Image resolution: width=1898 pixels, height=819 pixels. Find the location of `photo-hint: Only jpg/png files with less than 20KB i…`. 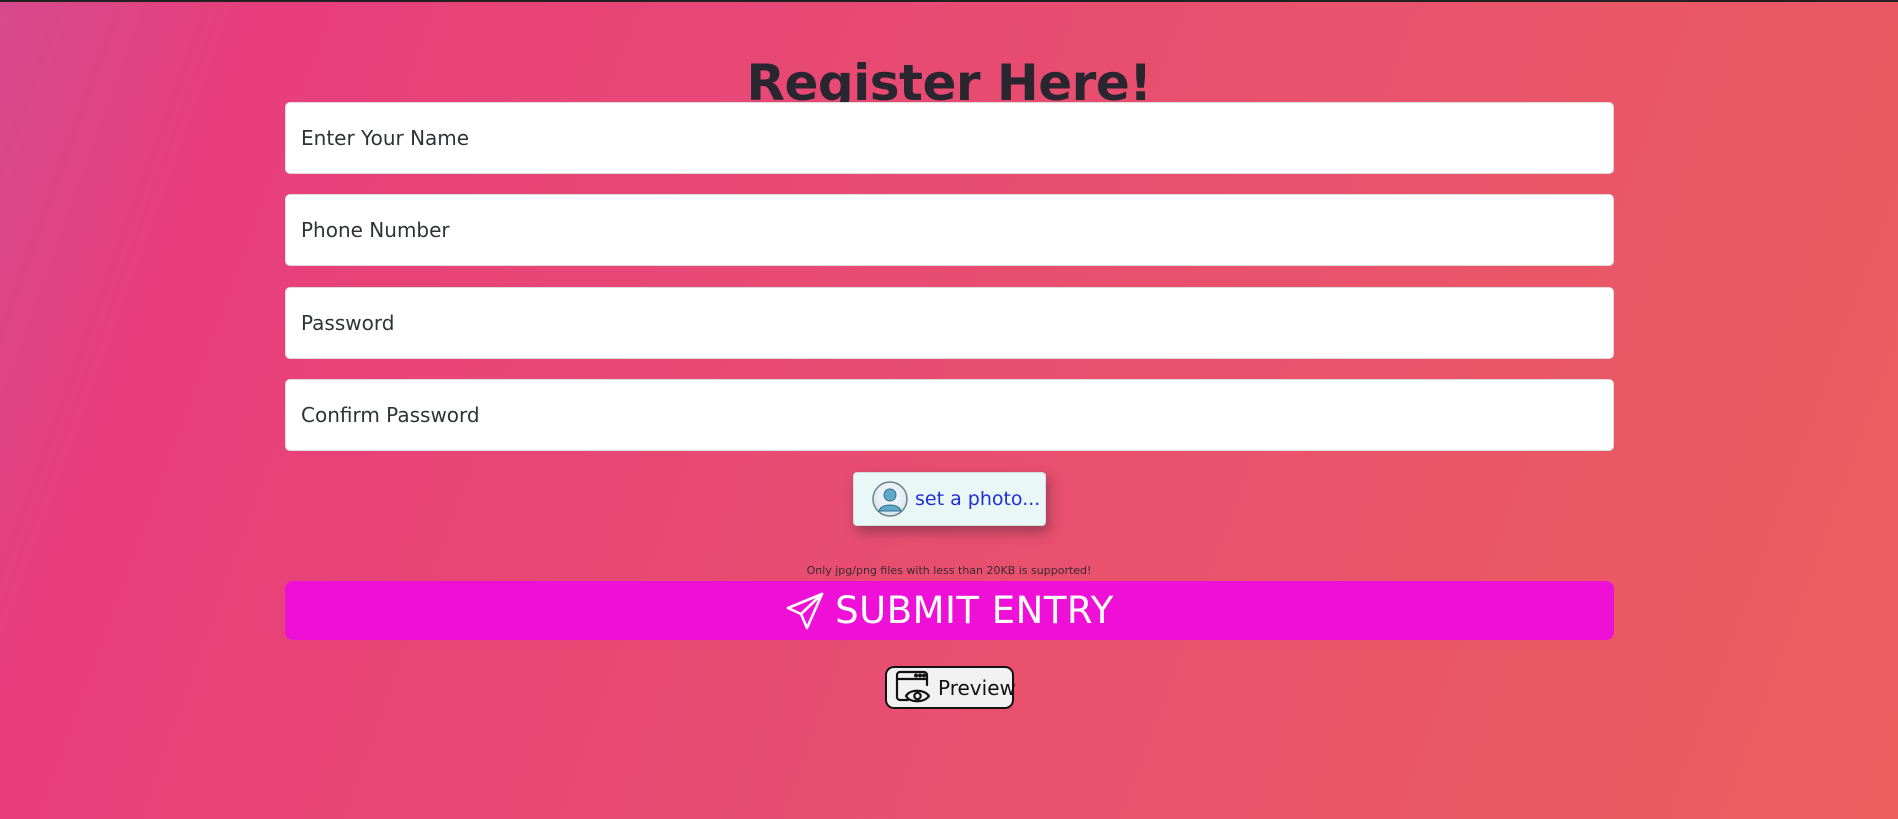

photo-hint: Only jpg/png files with less than 20KB i… is located at coordinates (949, 570).